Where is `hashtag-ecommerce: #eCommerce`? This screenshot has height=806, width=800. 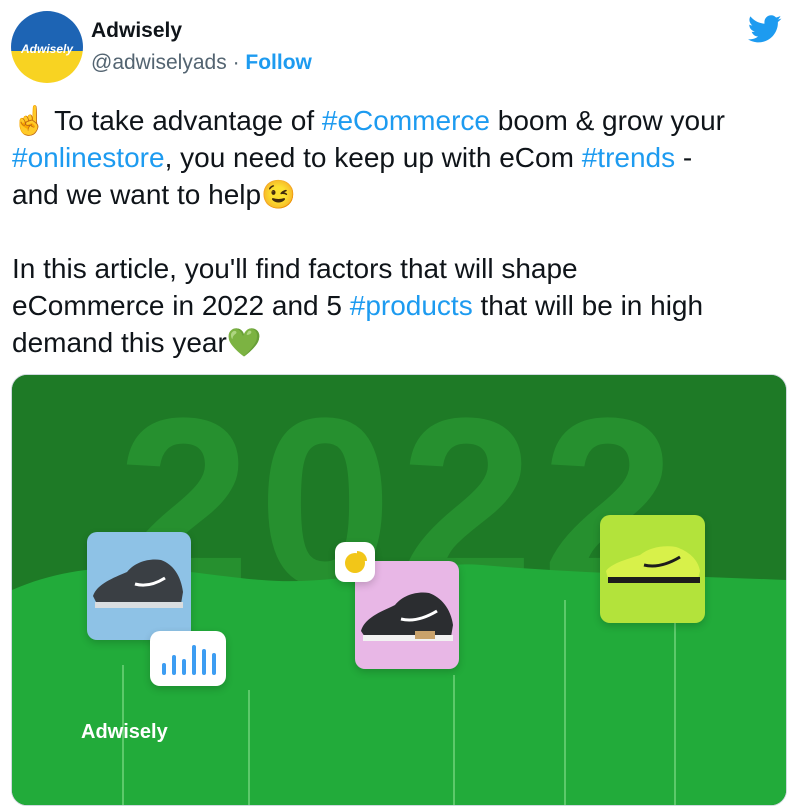 hashtag-ecommerce: #eCommerce is located at coordinates (406, 120).